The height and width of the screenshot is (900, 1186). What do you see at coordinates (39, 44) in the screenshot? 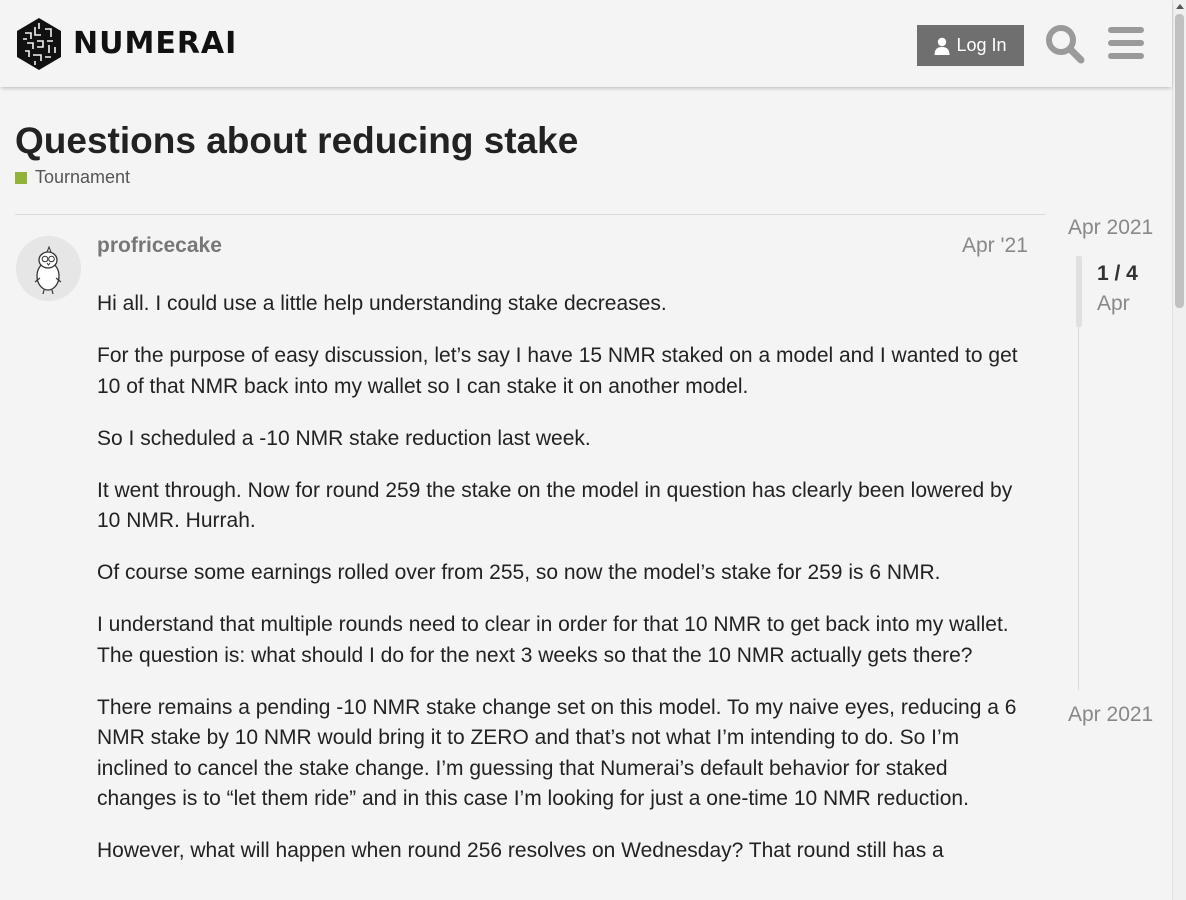
I see `numerai-logo-icon` at bounding box center [39, 44].